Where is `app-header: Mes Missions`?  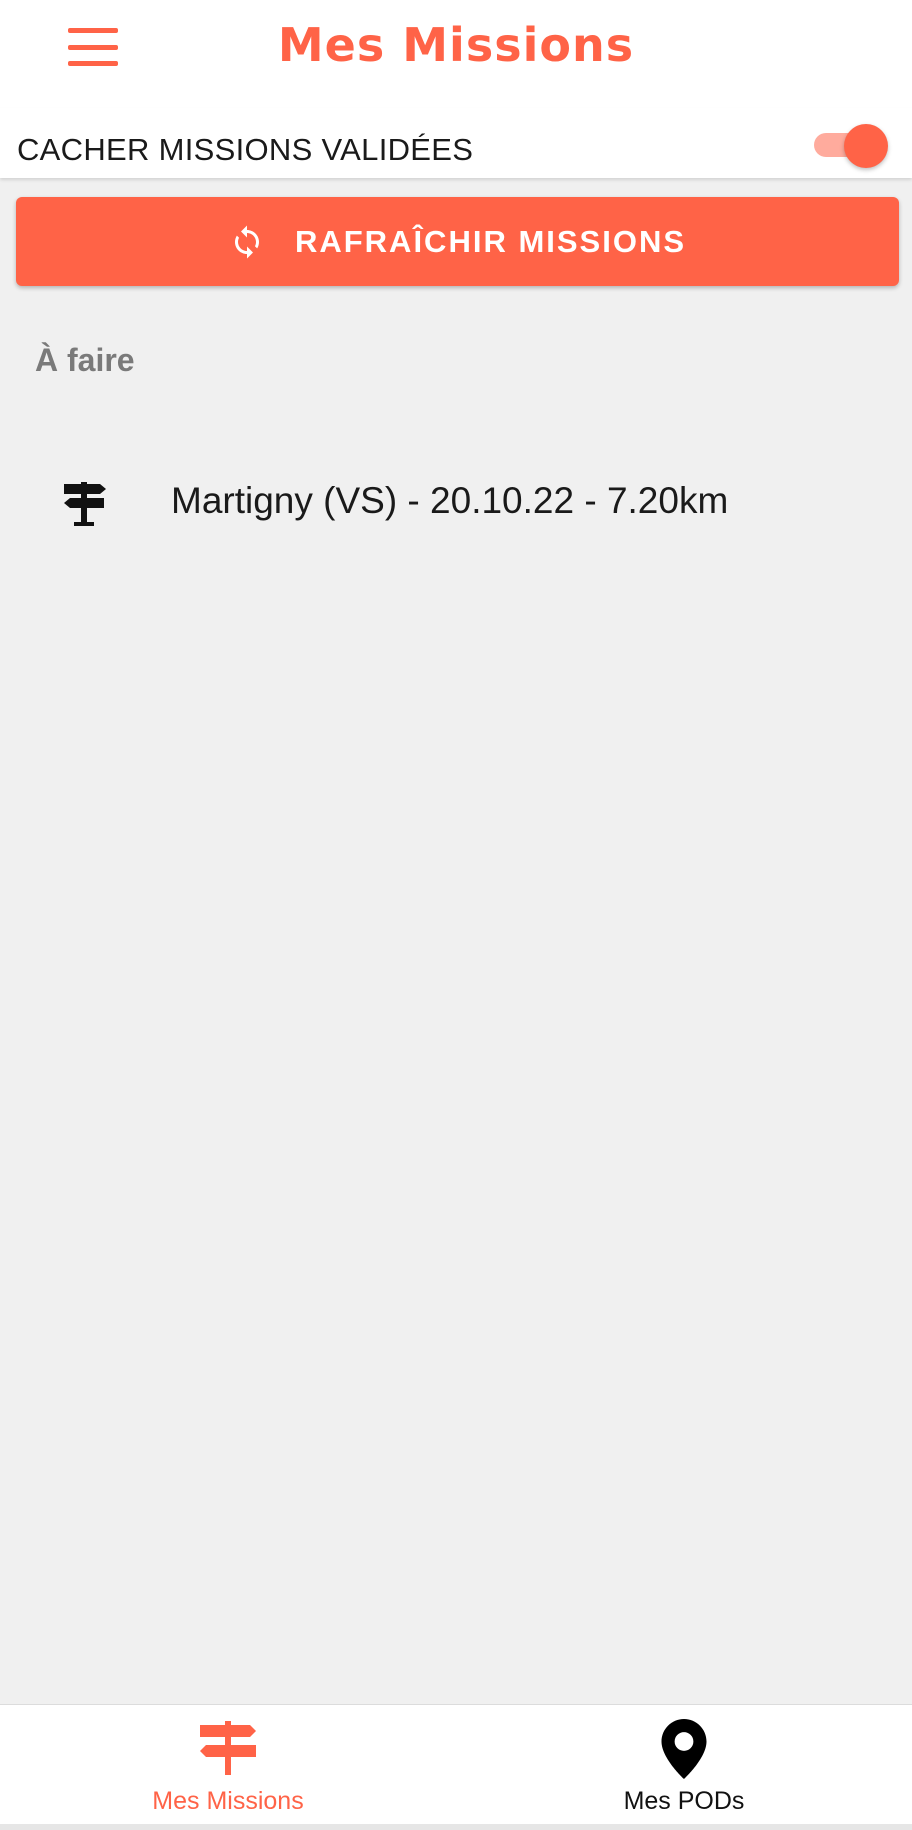 app-header: Mes Missions is located at coordinates (456, 54).